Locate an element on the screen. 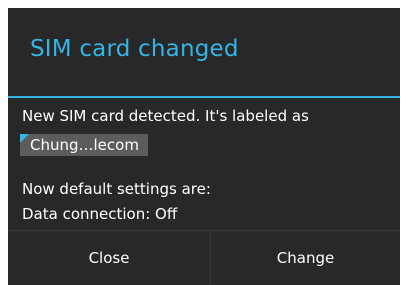 This screenshot has height=285, width=408. data-connection-status-text: Data connection: Off is located at coordinates (100, 214).